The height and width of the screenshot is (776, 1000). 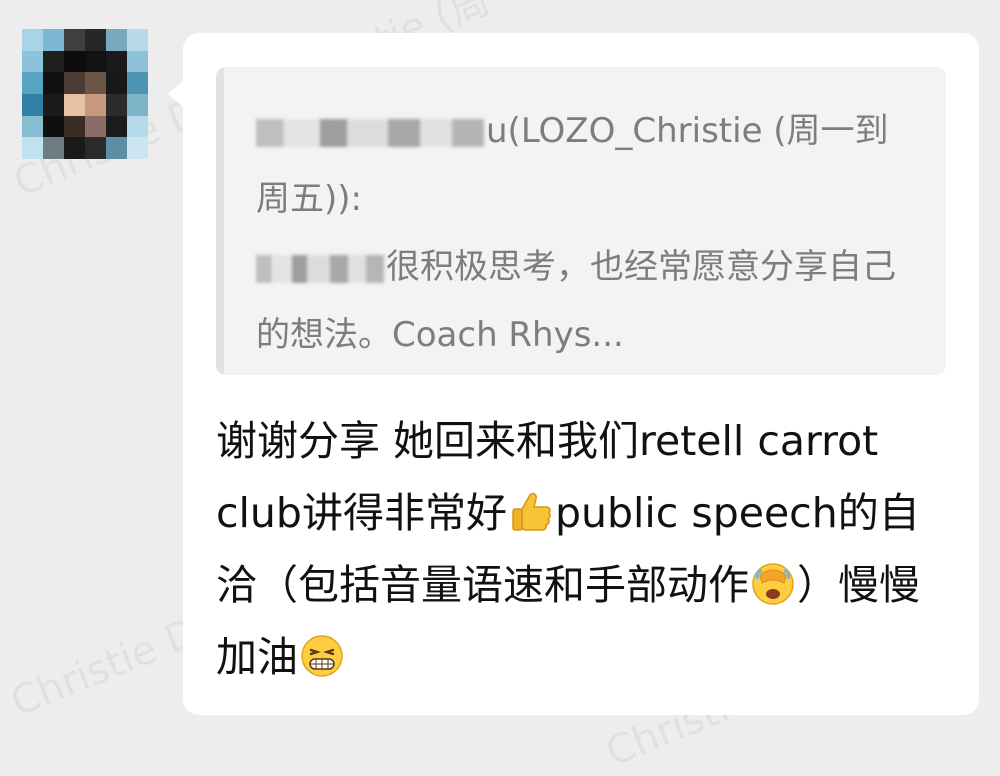 I want to click on blurred-sender-name, so click(x=370, y=132).